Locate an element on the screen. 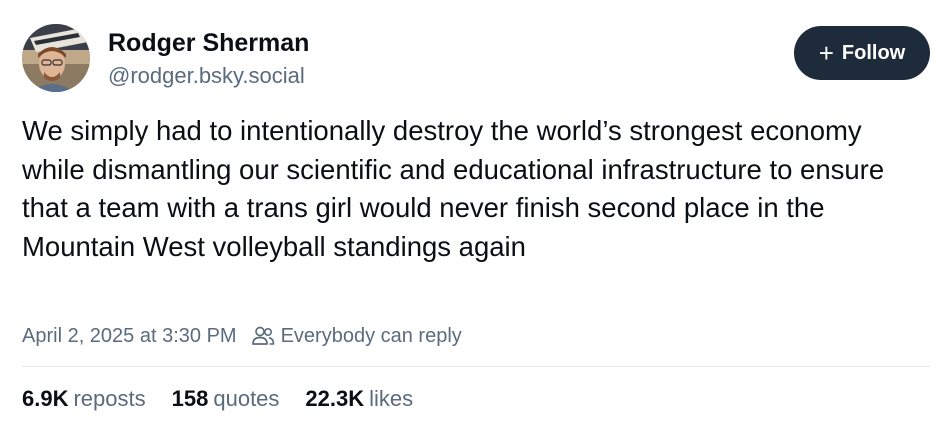 The image size is (948, 430). avatar-photo is located at coordinates (56, 58).